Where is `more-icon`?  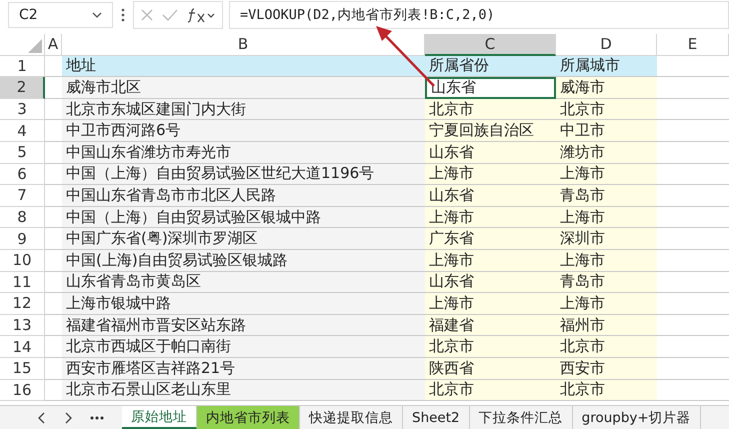 more-icon is located at coordinates (123, 15).